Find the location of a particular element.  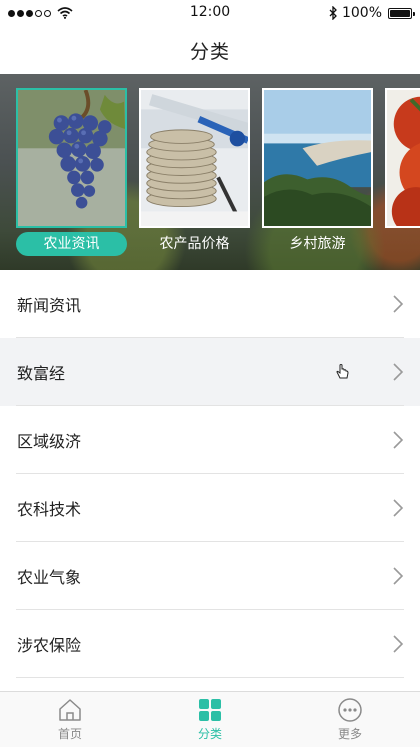

card-produce-prices is located at coordinates (194, 158).